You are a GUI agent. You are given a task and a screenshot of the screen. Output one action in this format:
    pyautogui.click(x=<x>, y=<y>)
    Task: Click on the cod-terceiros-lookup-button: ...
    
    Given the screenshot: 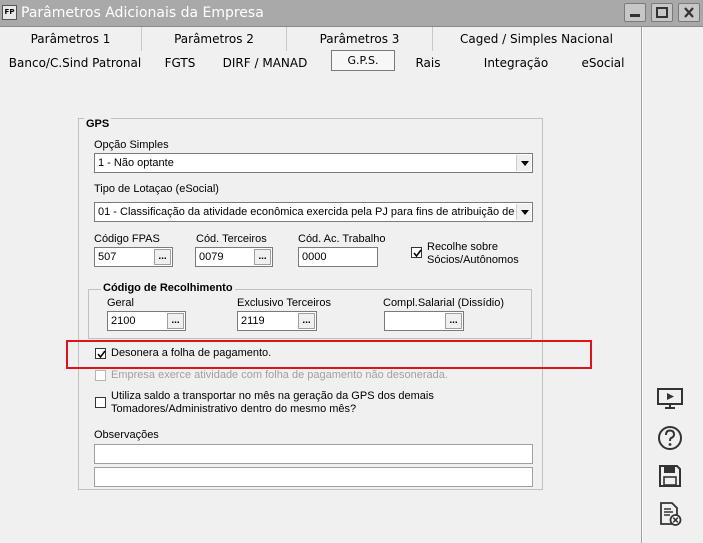 What is the action you would take?
    pyautogui.click(x=262, y=257)
    